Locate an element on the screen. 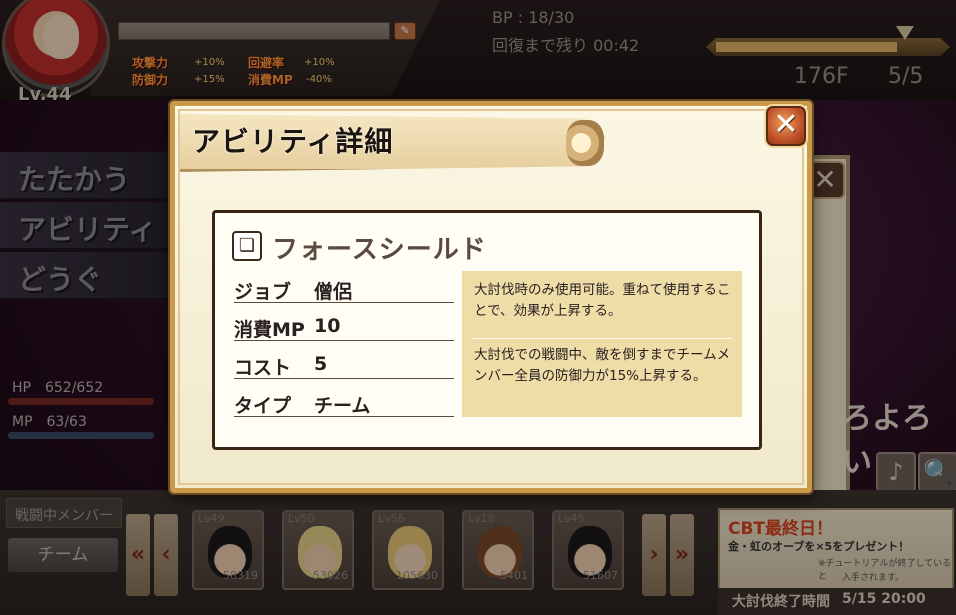 The width and height of the screenshot is (956, 615). description-effect: 大討伐での戦闘中、敵を倒すまでチームメンバー全員の防御力が15%上昇する。 is located at coordinates (602, 365).